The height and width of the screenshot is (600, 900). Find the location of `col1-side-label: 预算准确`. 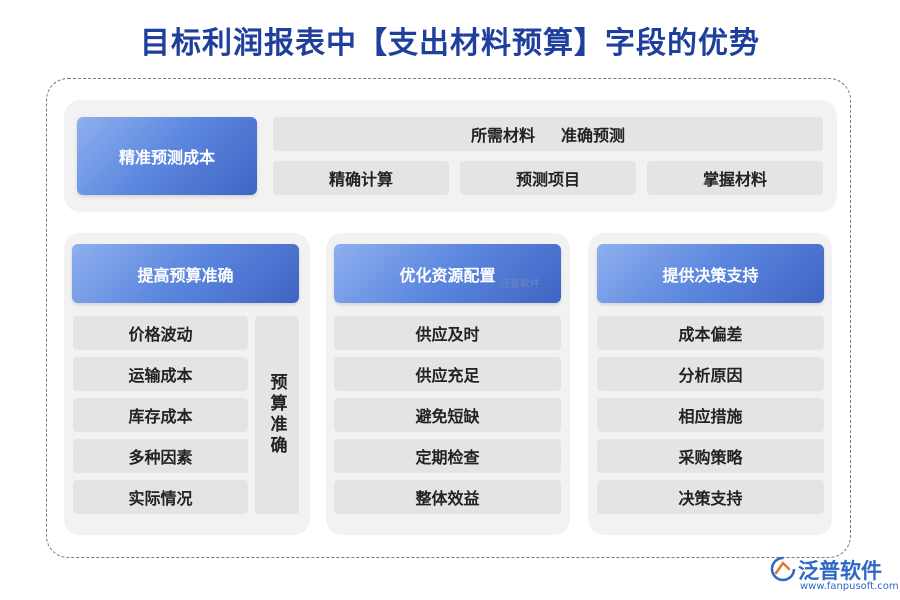

col1-side-label: 预算准确 is located at coordinates (277, 415).